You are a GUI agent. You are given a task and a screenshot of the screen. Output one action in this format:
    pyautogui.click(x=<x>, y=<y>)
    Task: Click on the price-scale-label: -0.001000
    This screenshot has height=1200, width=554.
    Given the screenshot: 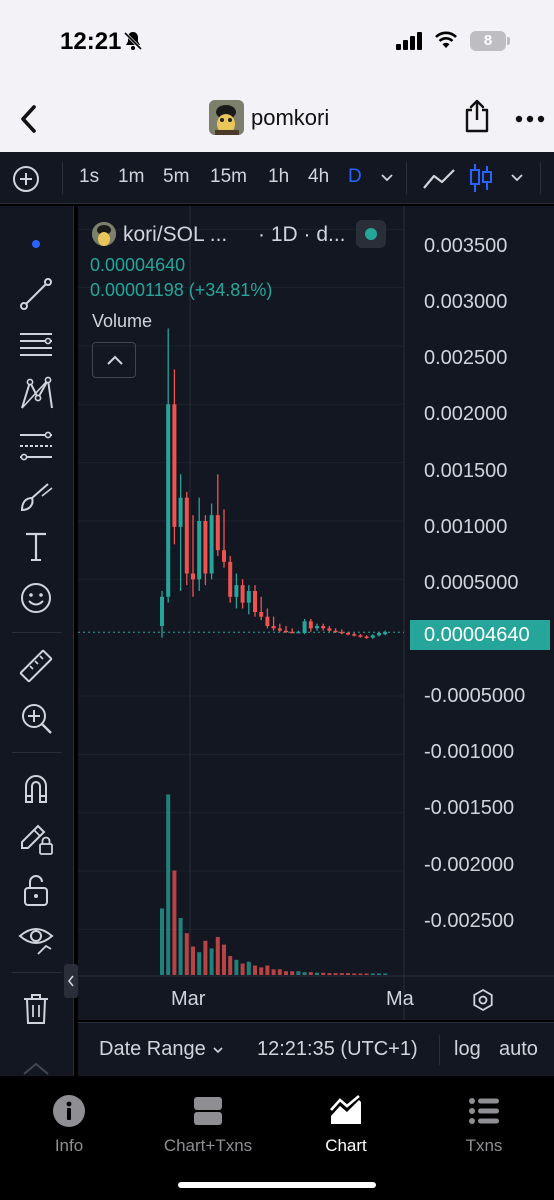 What is the action you would take?
    pyautogui.click(x=469, y=752)
    